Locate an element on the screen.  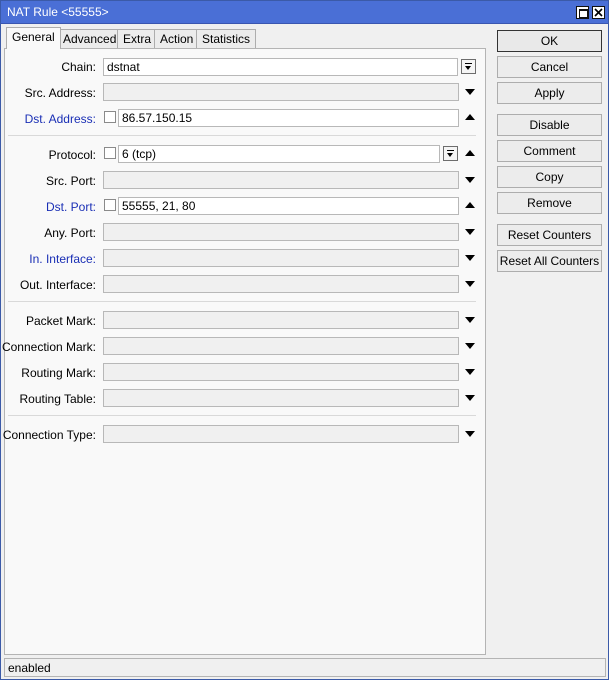
connection-mark-expand-icon is located at coordinates (470, 346).